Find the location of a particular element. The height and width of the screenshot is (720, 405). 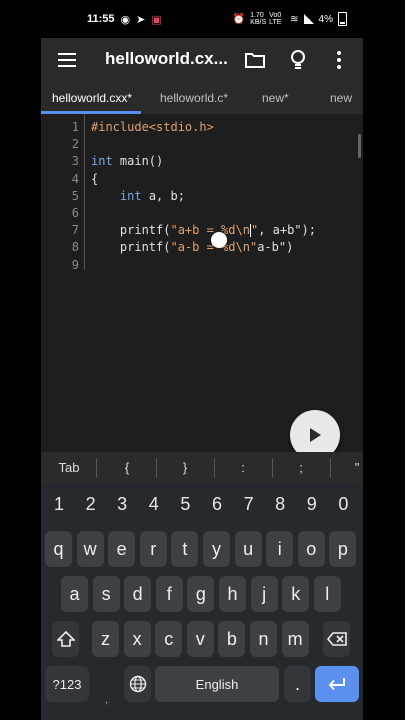

key-w: w is located at coordinates (90, 549).